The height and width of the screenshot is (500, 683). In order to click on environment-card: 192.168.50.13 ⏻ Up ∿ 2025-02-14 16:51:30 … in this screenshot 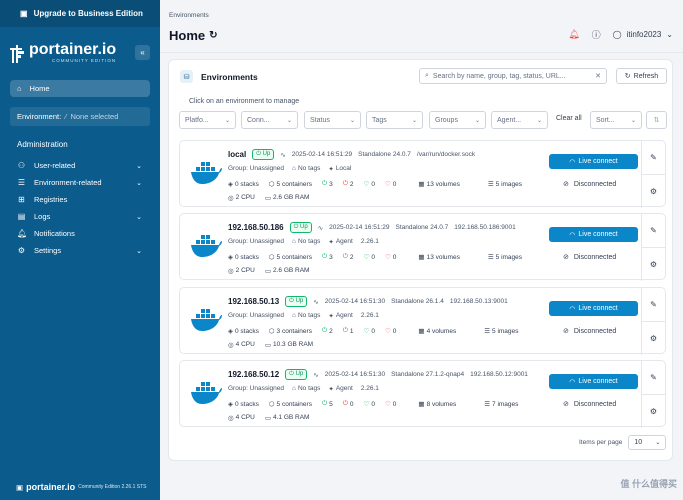, I will do `click(422, 321)`.